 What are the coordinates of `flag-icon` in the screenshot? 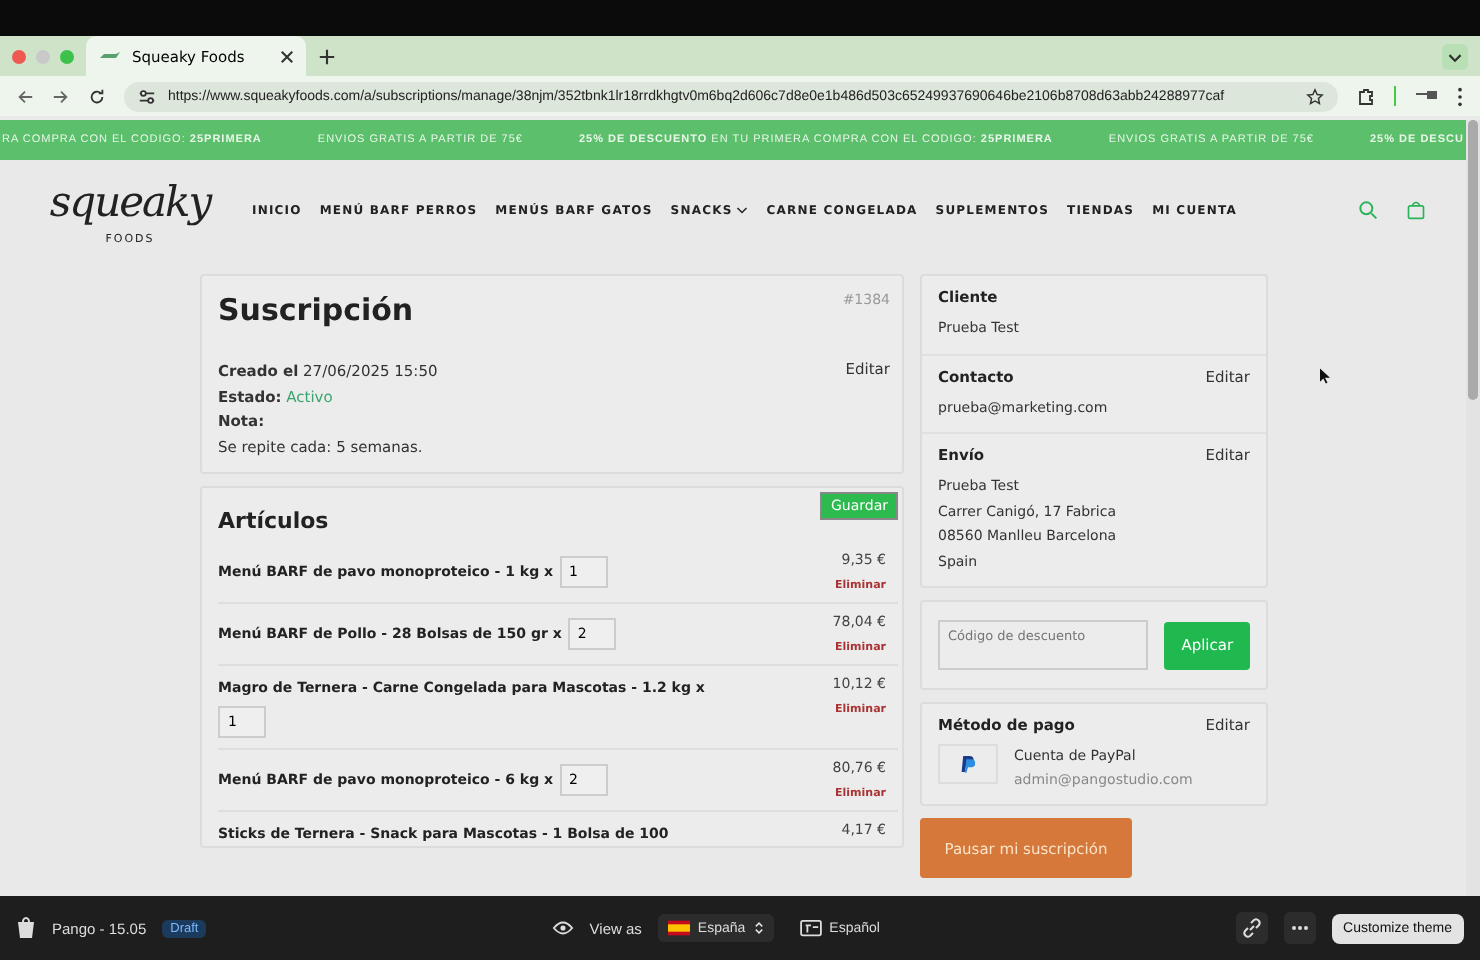 It's located at (678, 928).